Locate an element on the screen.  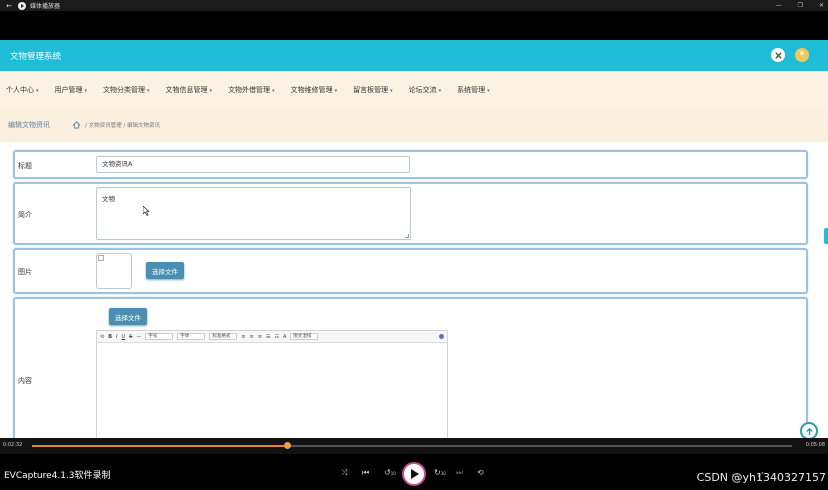
nav-item-label: 用户管理 is located at coordinates (68, 89).